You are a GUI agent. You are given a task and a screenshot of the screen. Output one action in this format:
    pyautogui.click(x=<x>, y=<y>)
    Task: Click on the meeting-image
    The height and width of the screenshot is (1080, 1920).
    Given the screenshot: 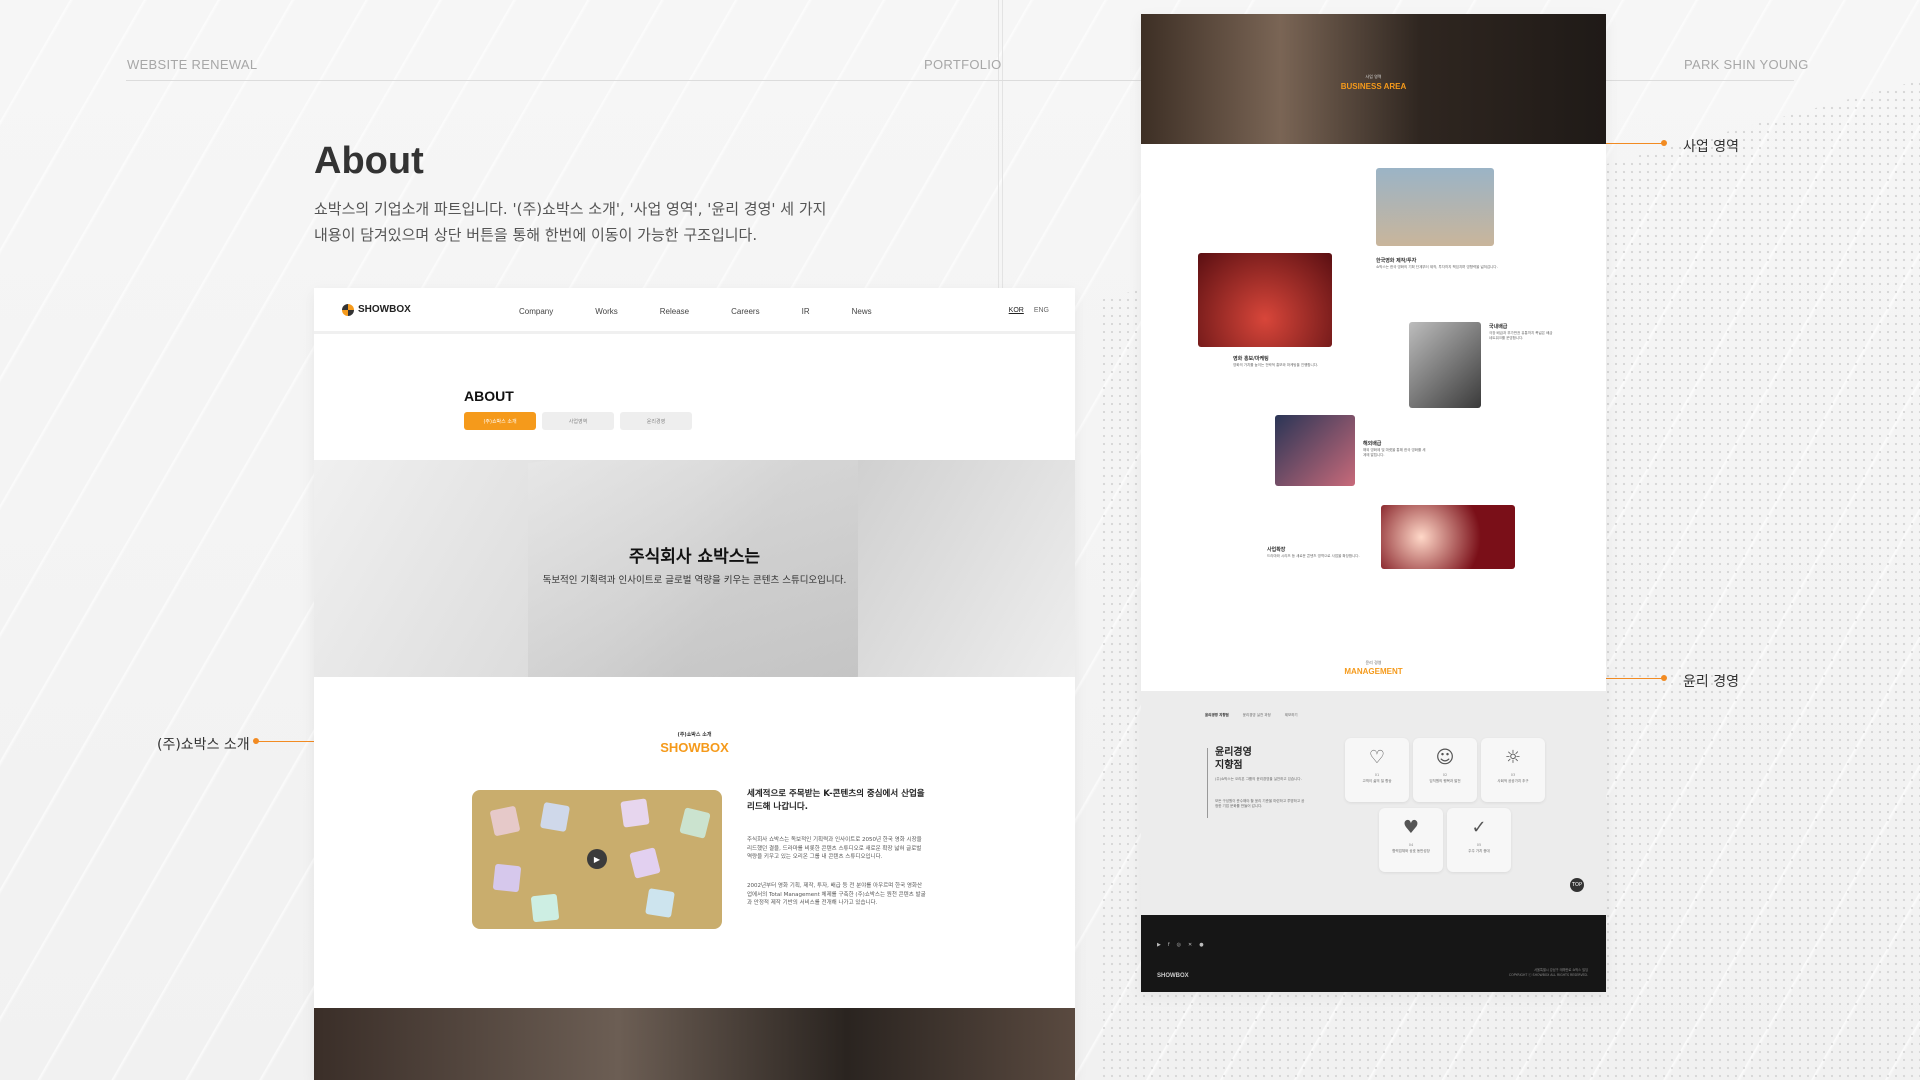 What is the action you would take?
    pyautogui.click(x=1315, y=450)
    